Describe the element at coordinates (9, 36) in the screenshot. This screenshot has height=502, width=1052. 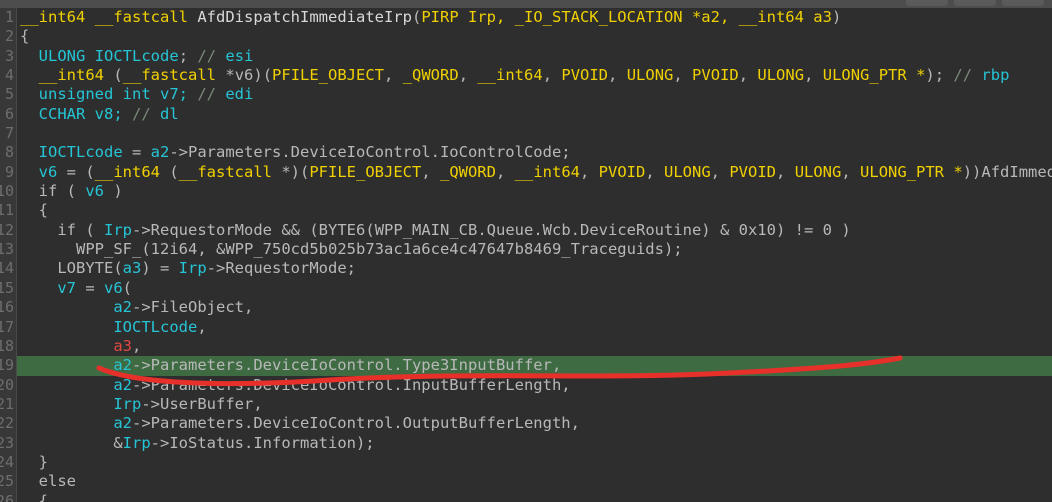
I see `line-number: 2` at that location.